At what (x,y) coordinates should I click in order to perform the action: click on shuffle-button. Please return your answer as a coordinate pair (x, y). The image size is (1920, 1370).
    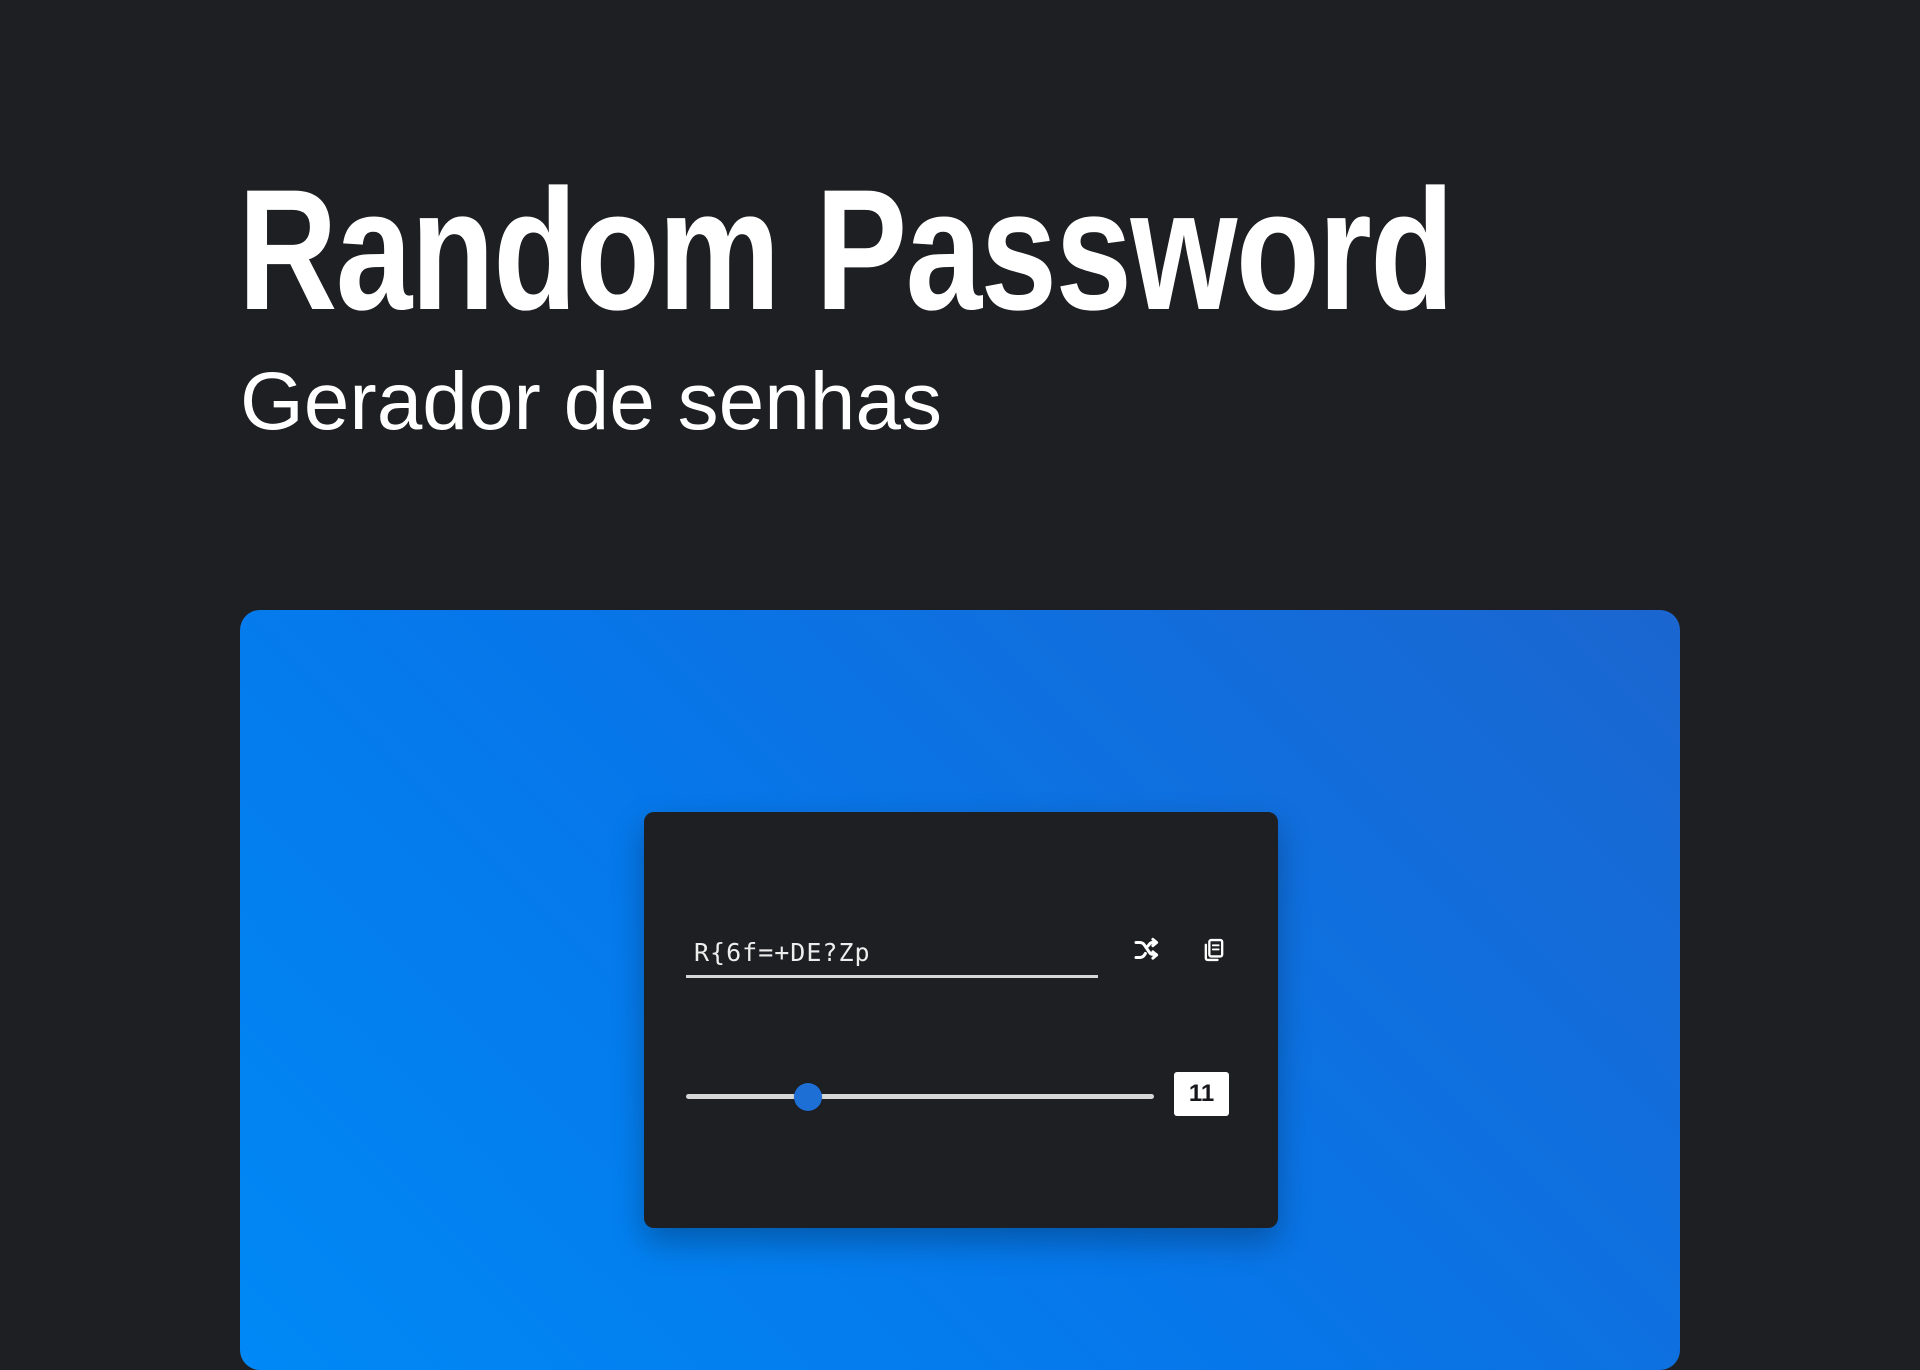
    Looking at the image, I should click on (1146, 950).